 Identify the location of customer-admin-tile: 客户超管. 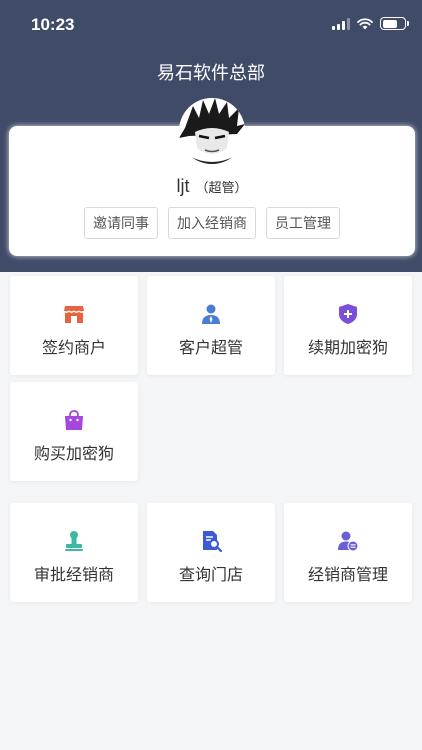
(211, 325).